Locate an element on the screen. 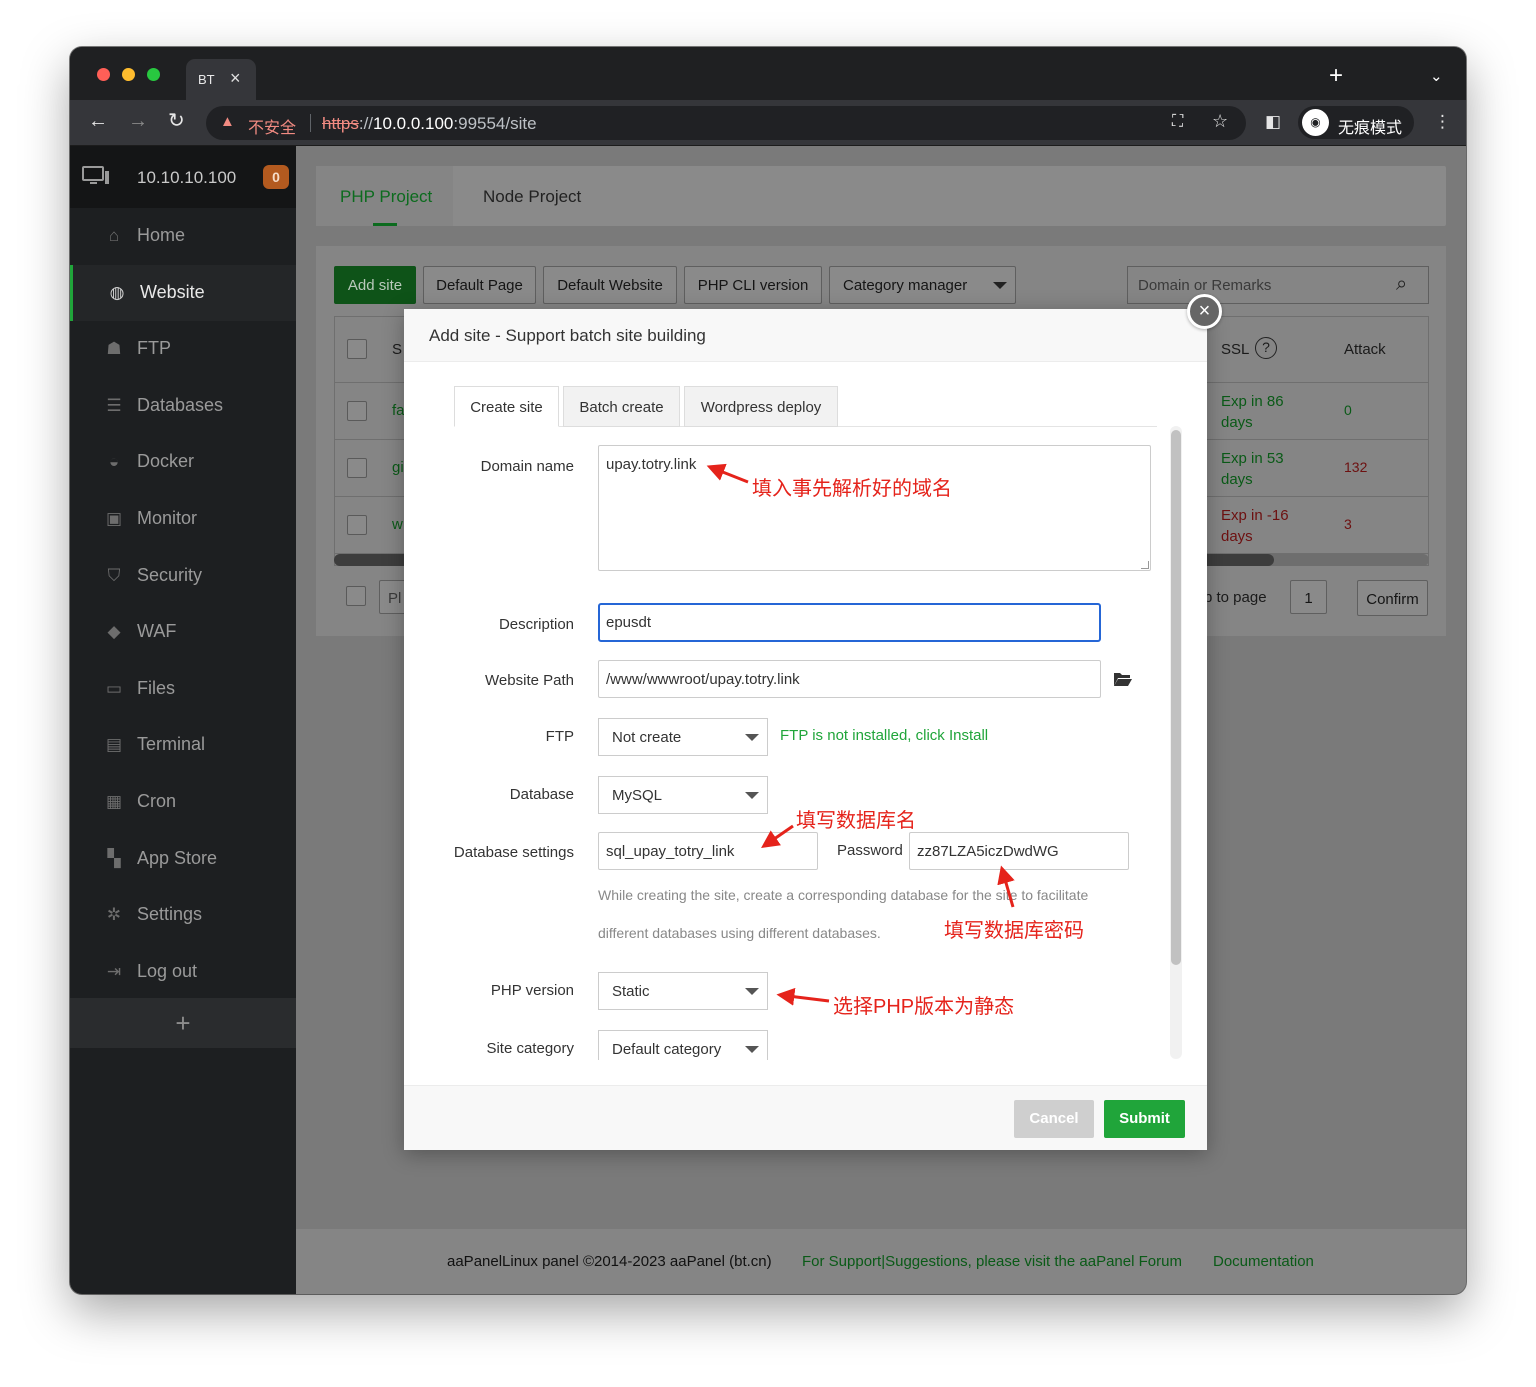  sidebar-item-monitor: ▣ Monitor is located at coordinates (183, 519).